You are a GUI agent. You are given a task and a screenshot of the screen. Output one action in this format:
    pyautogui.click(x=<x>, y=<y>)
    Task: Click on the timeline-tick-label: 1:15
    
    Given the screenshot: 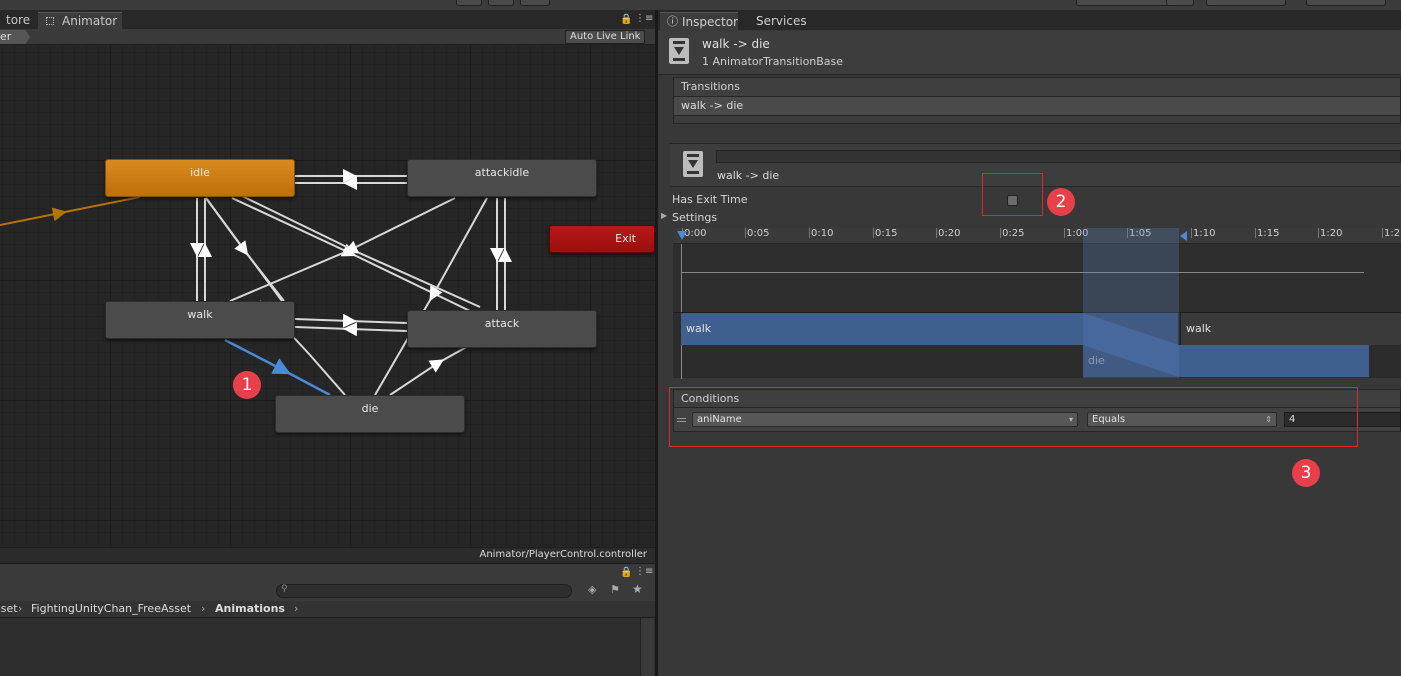 What is the action you would take?
    pyautogui.click(x=1268, y=233)
    